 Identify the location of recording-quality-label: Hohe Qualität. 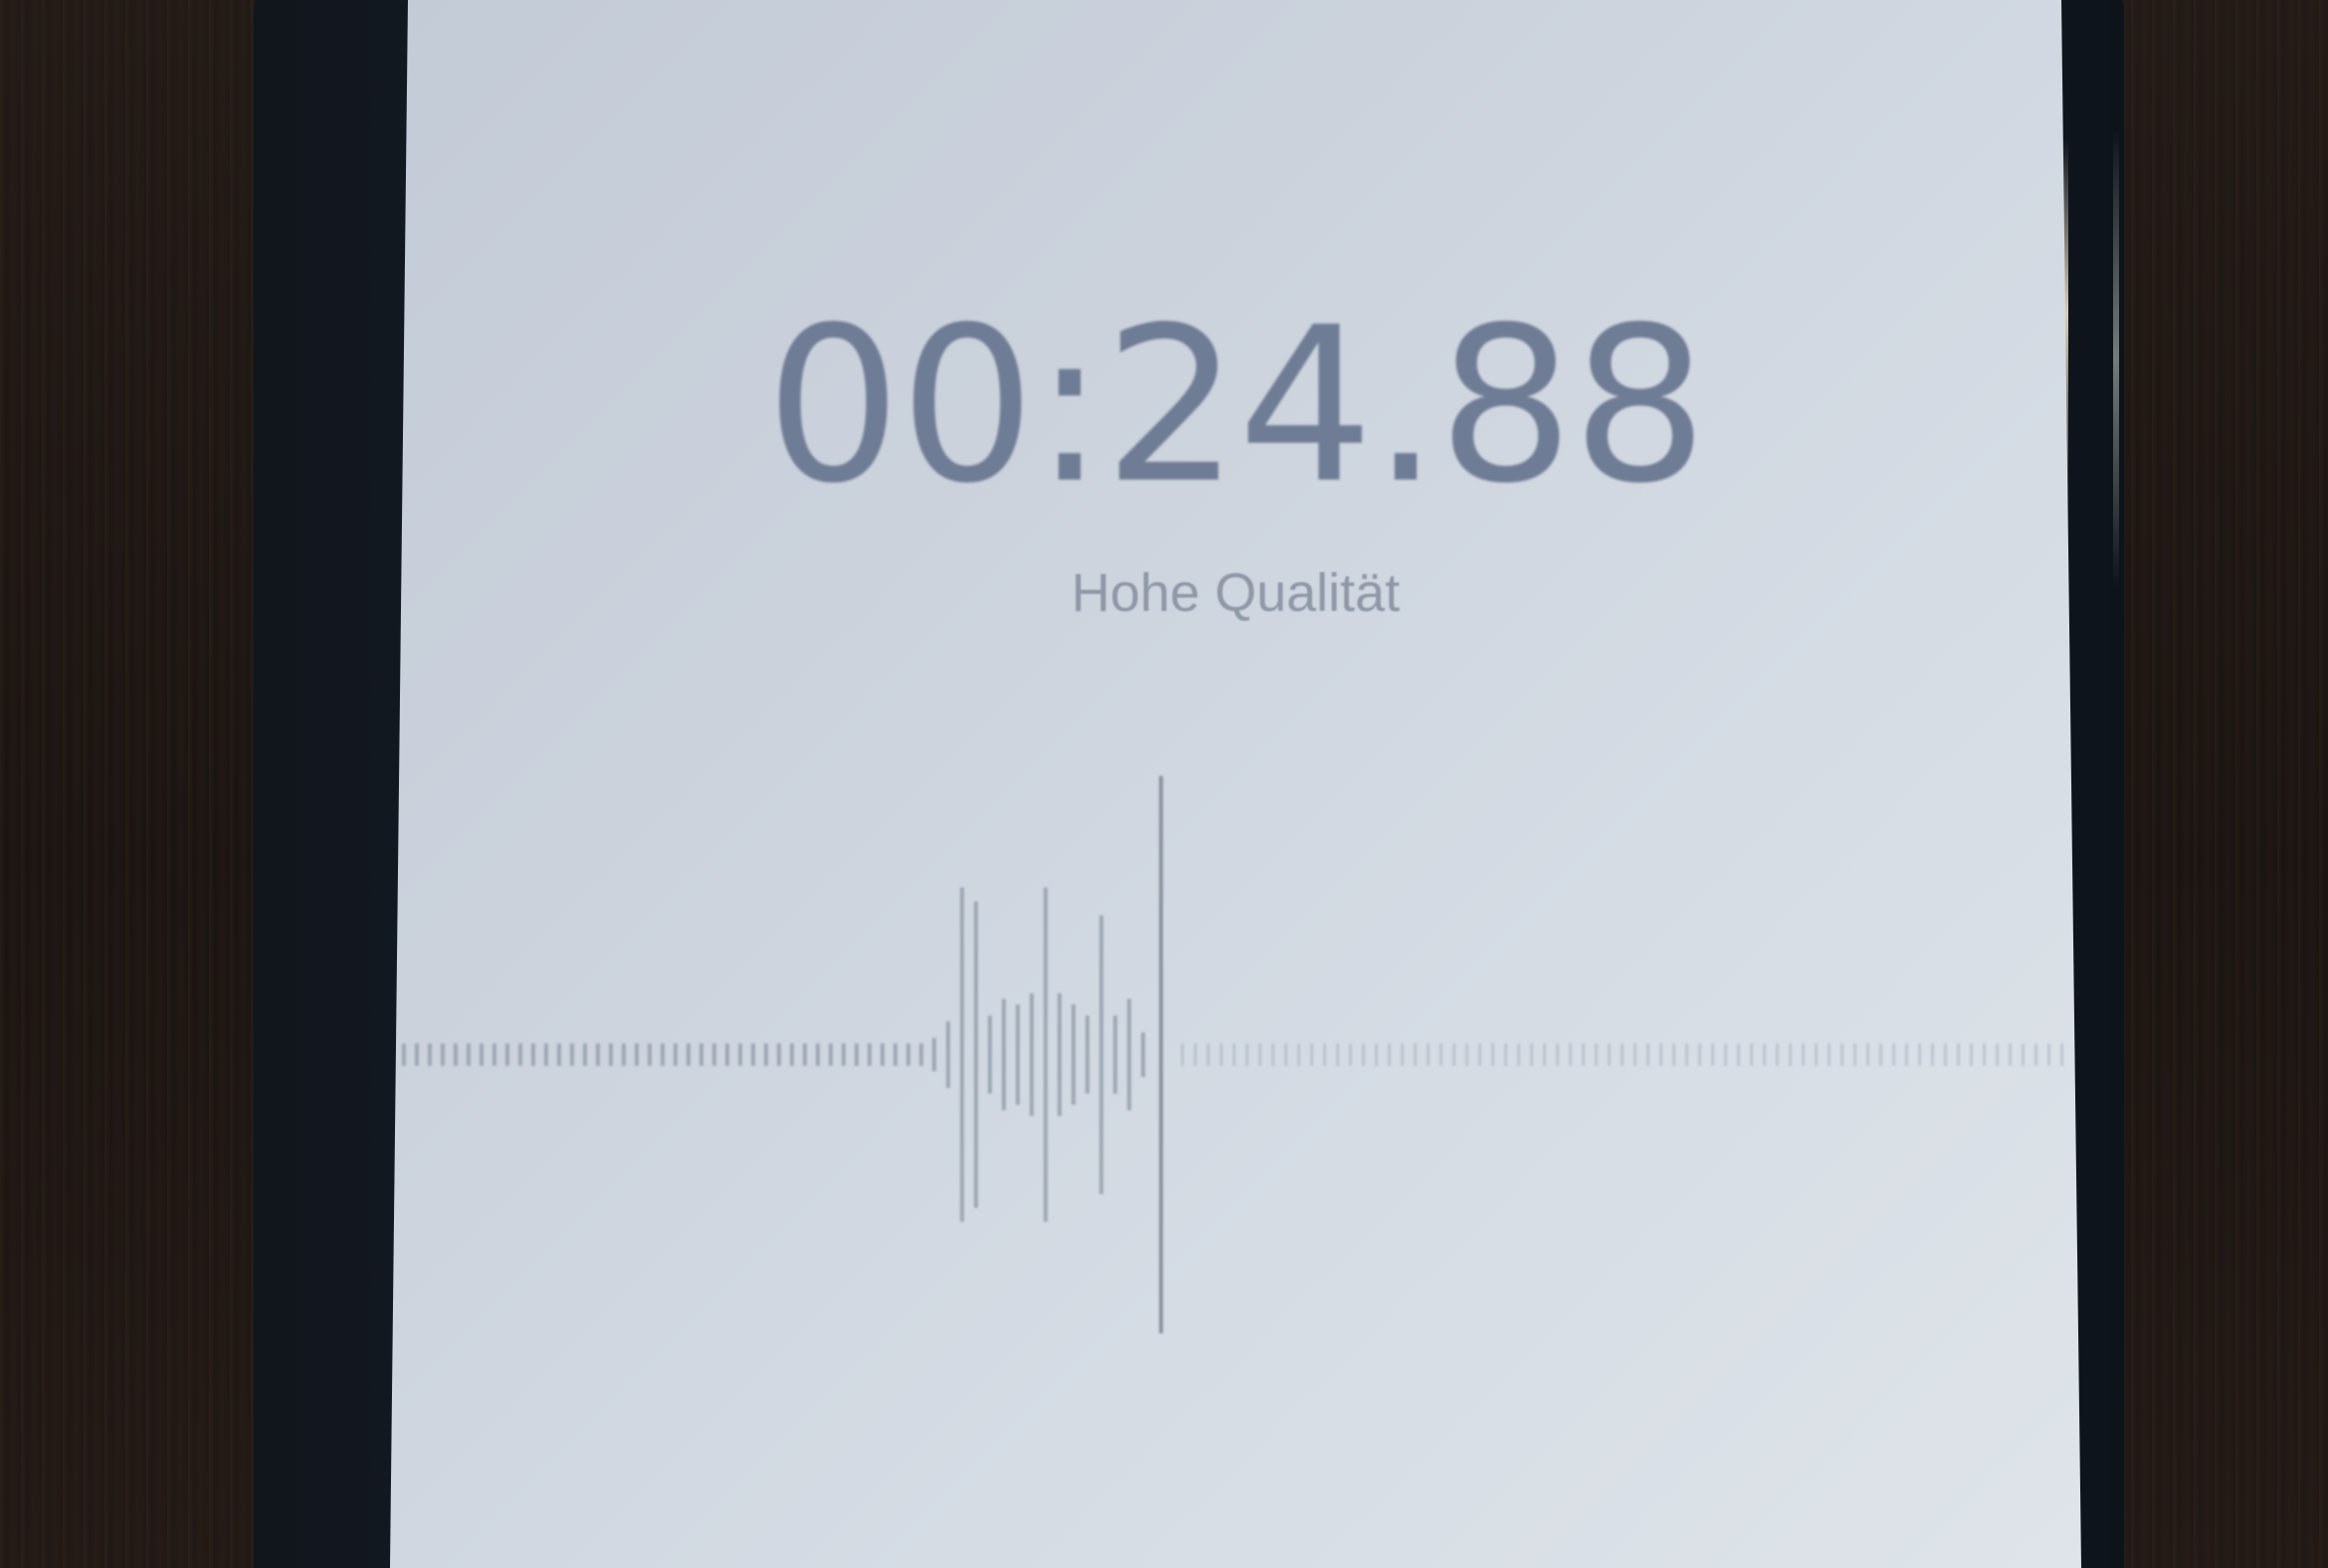
(1235, 593).